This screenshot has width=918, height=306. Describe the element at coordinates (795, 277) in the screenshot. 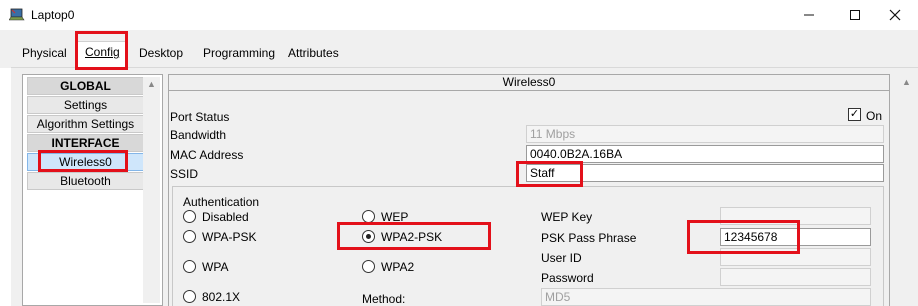

I see `password-field` at that location.